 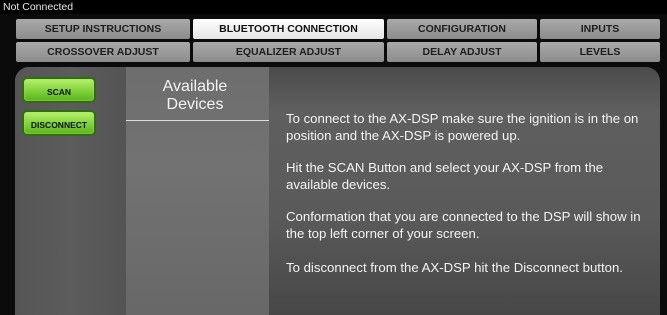 I want to click on tab-crossover-adjust: CROSSOVER ADJUST, so click(x=103, y=52).